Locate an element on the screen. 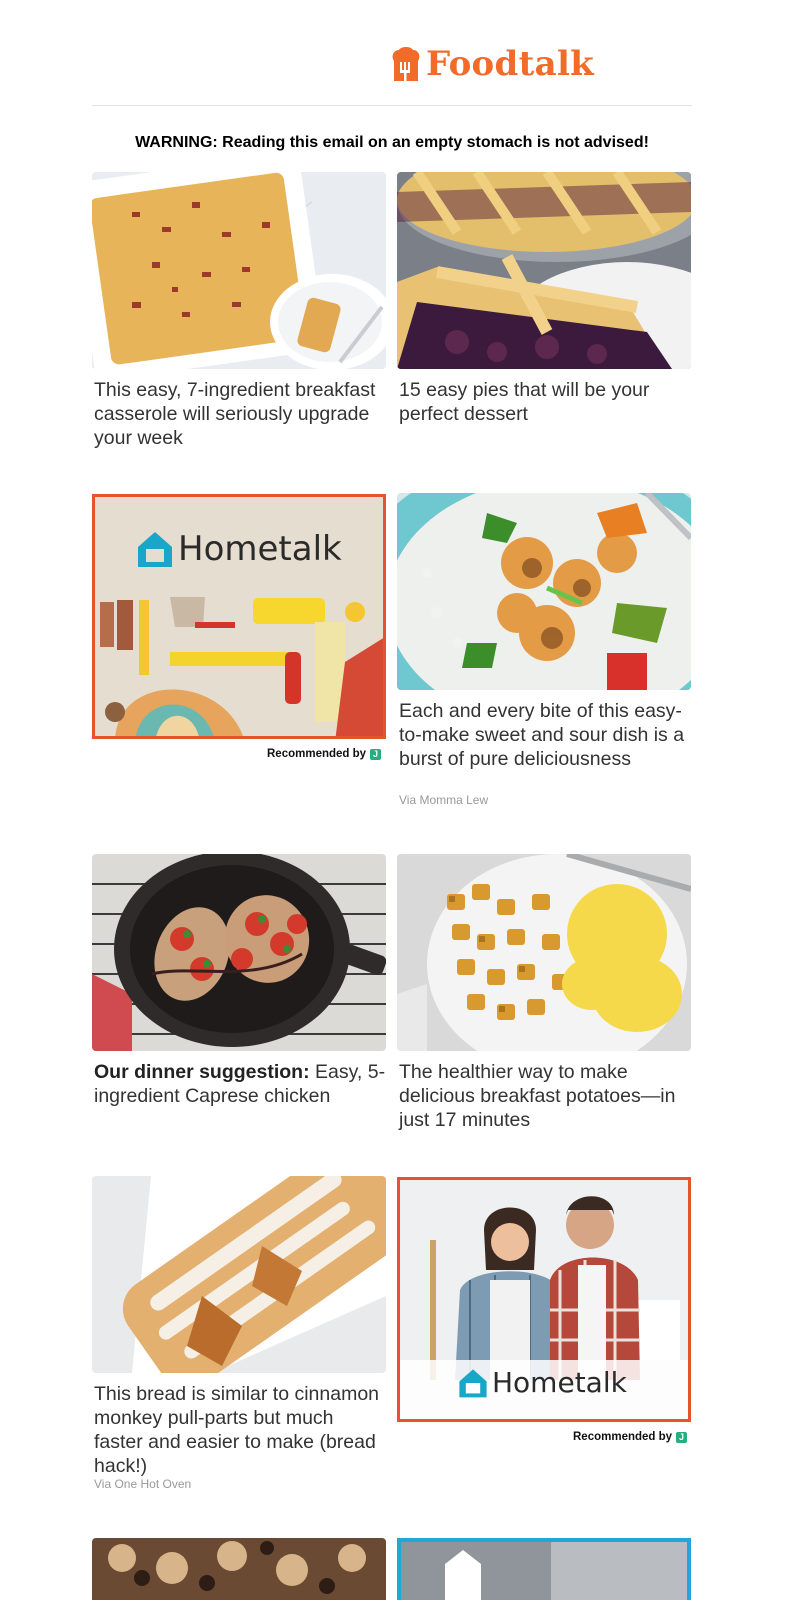  bread-source: Via One Hot Oven is located at coordinates (142, 1484).